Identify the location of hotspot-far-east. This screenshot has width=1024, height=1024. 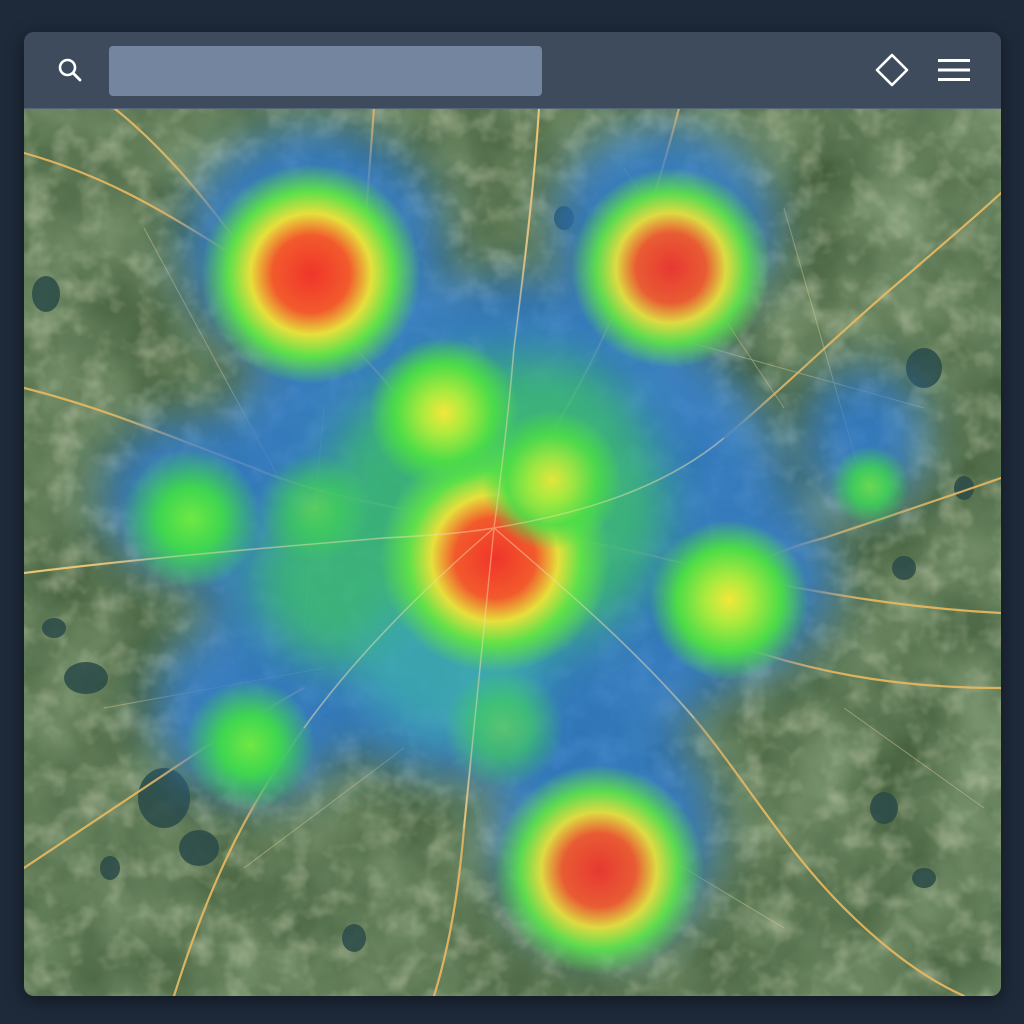
(870, 486).